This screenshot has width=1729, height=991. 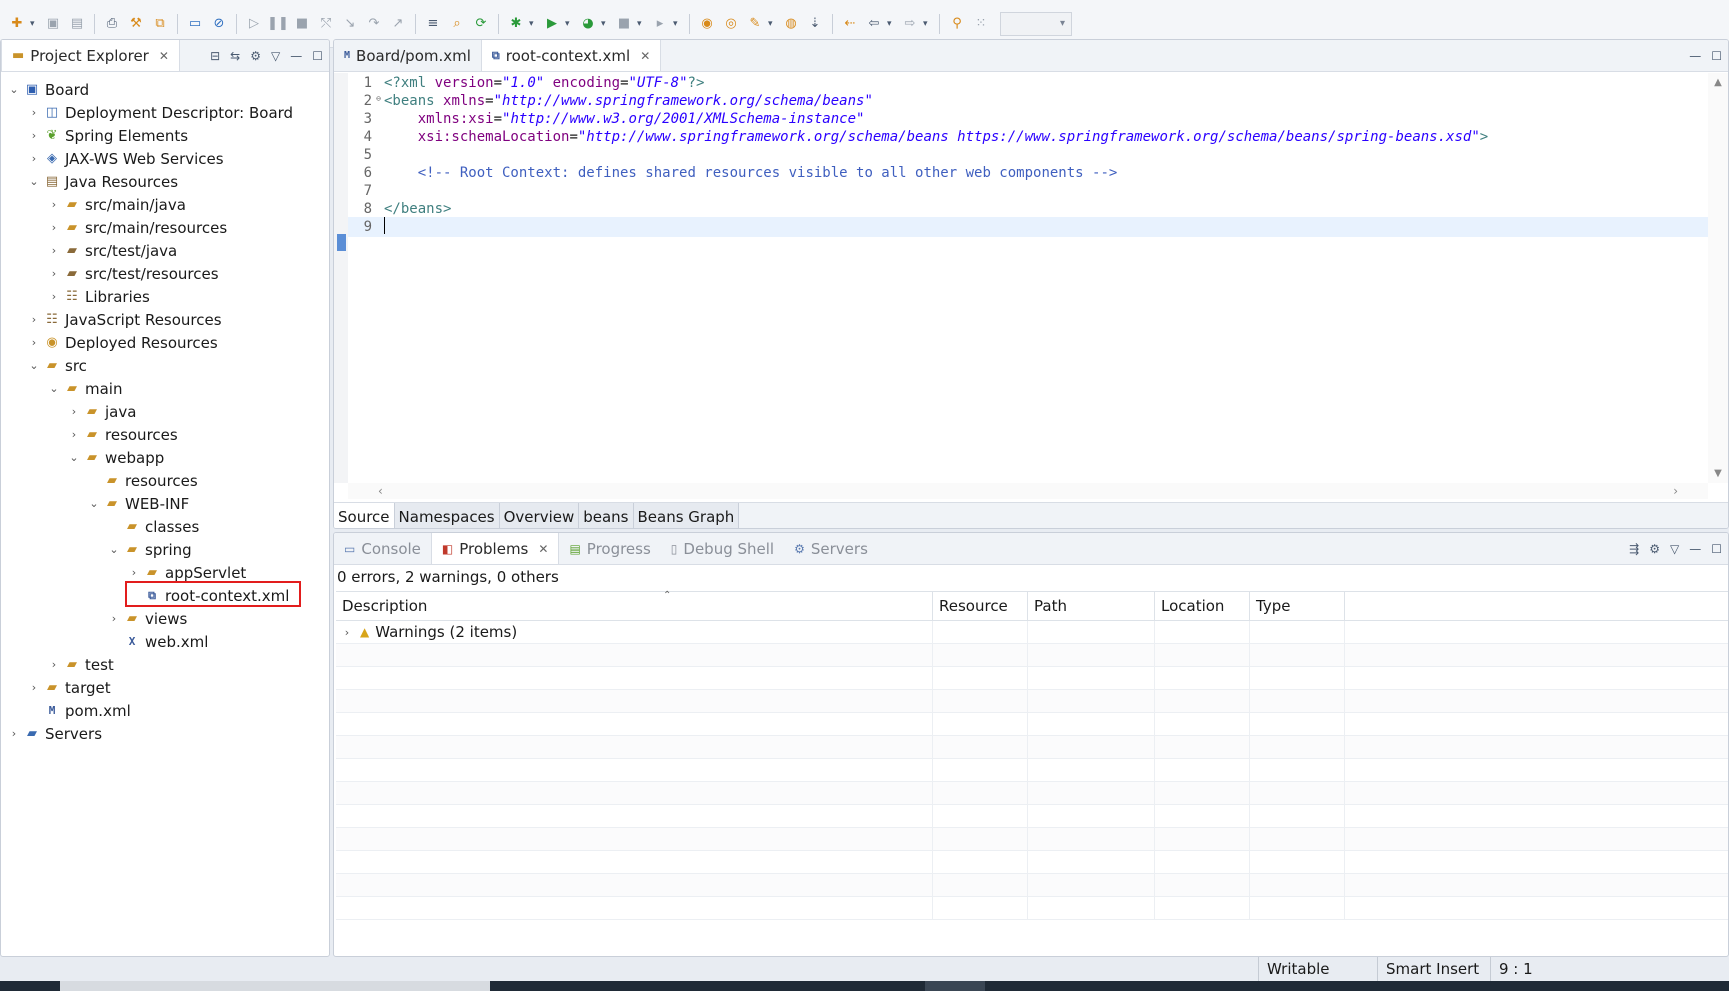 What do you see at coordinates (686, 515) in the screenshot?
I see `page-tab-beans-graph: Beans Graph` at bounding box center [686, 515].